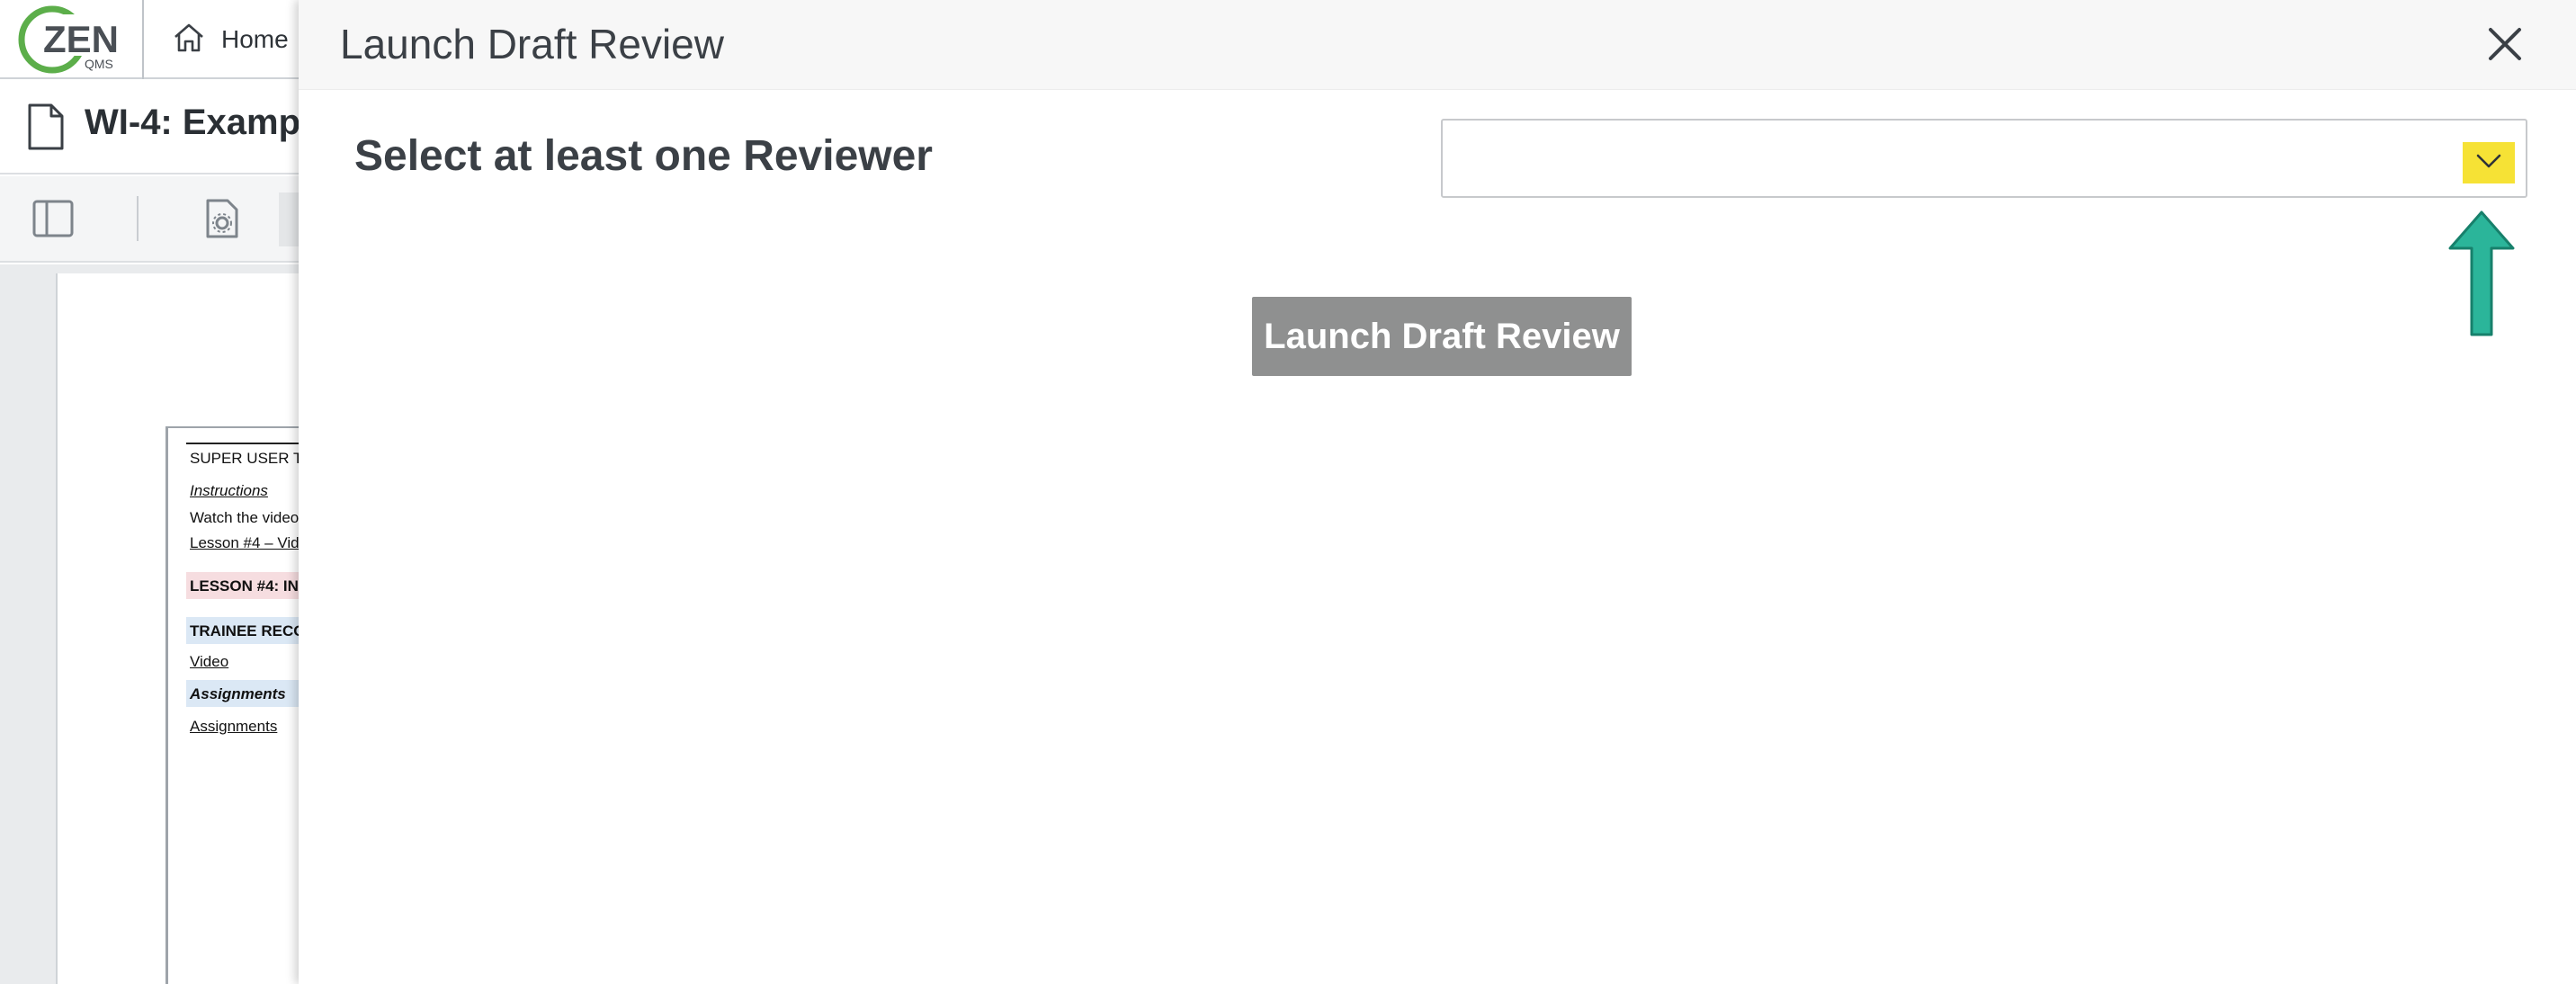 The width and height of the screenshot is (2576, 984). I want to click on close-icon, so click(2505, 46).